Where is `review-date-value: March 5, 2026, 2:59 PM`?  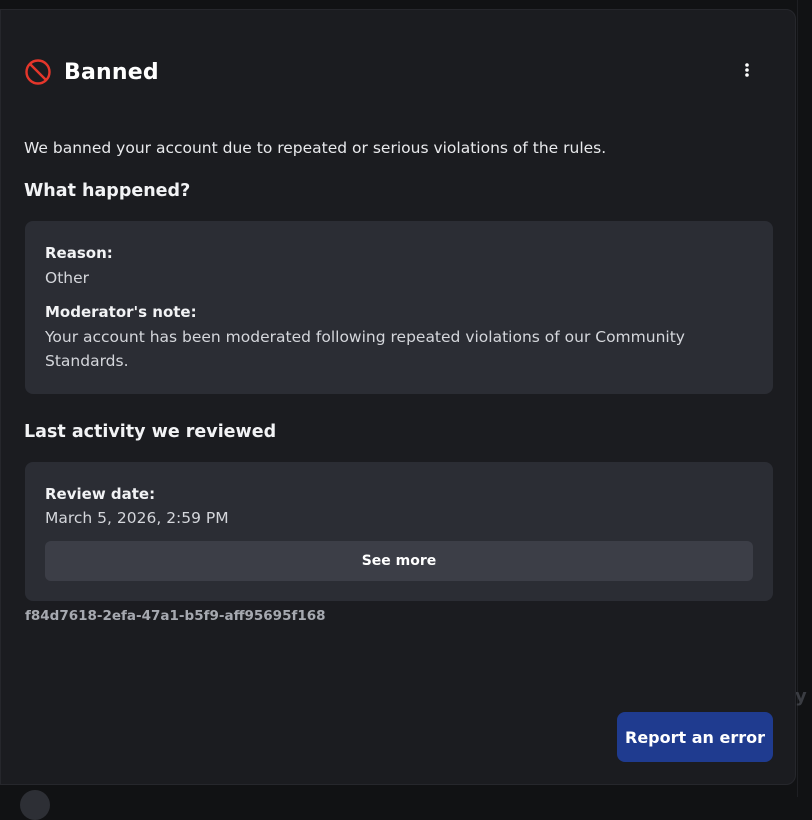
review-date-value: March 5, 2026, 2:59 PM is located at coordinates (137, 518).